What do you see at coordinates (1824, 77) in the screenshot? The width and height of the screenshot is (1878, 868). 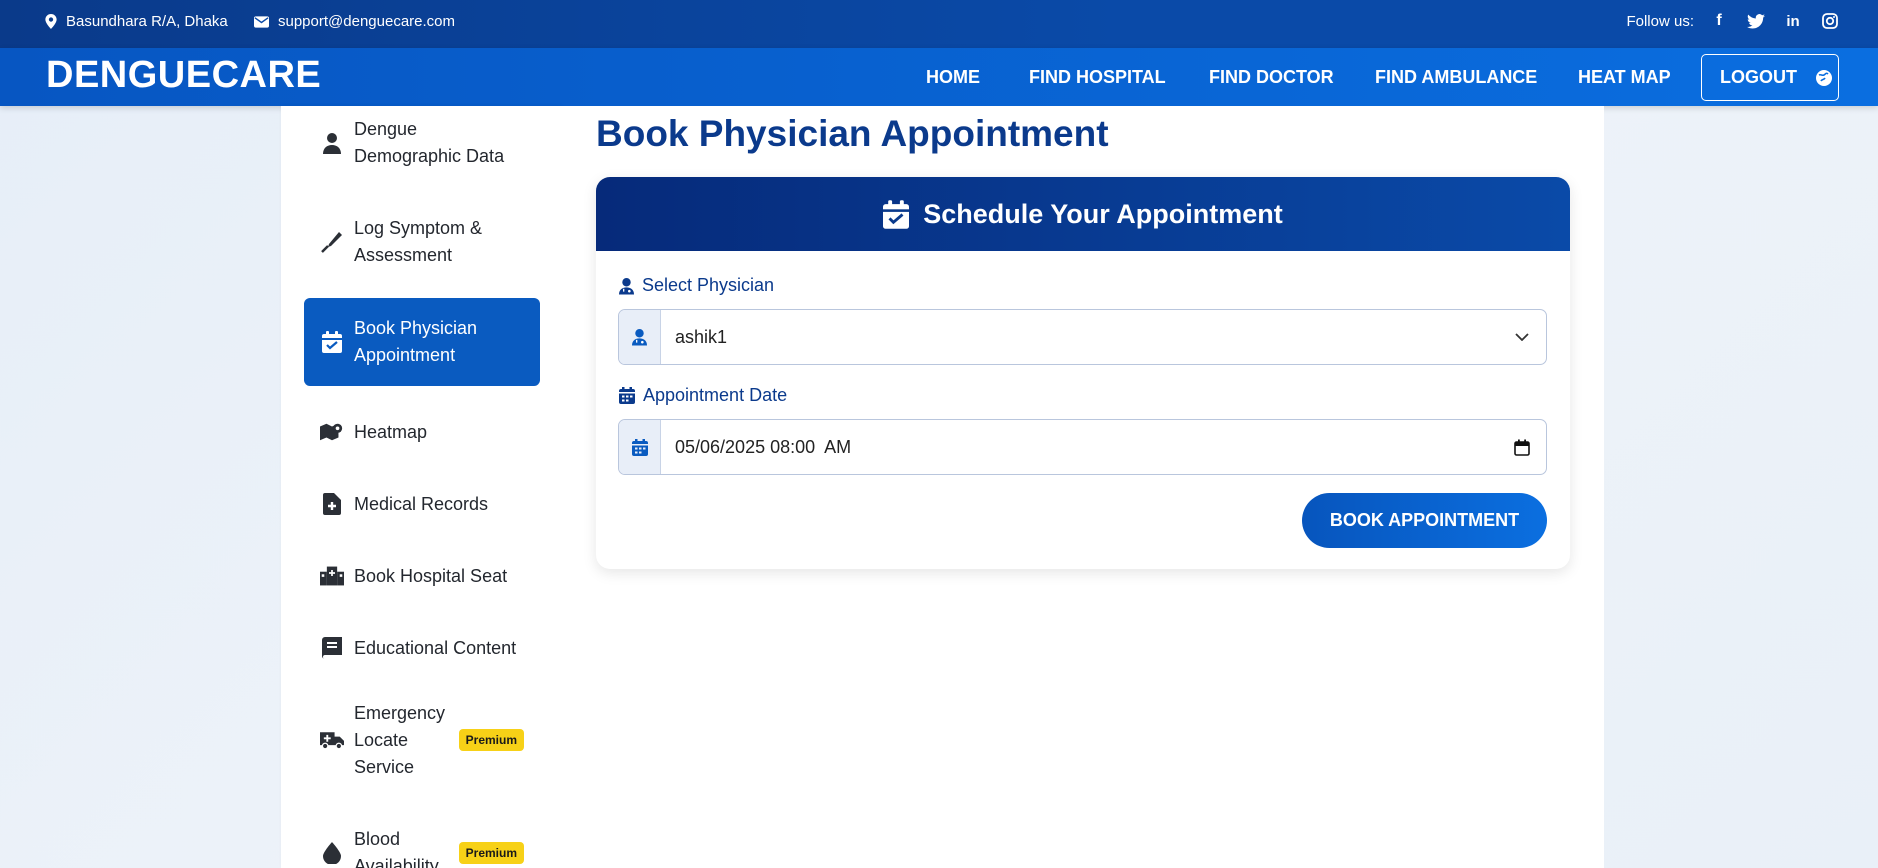 I see `logout-globe-icon` at bounding box center [1824, 77].